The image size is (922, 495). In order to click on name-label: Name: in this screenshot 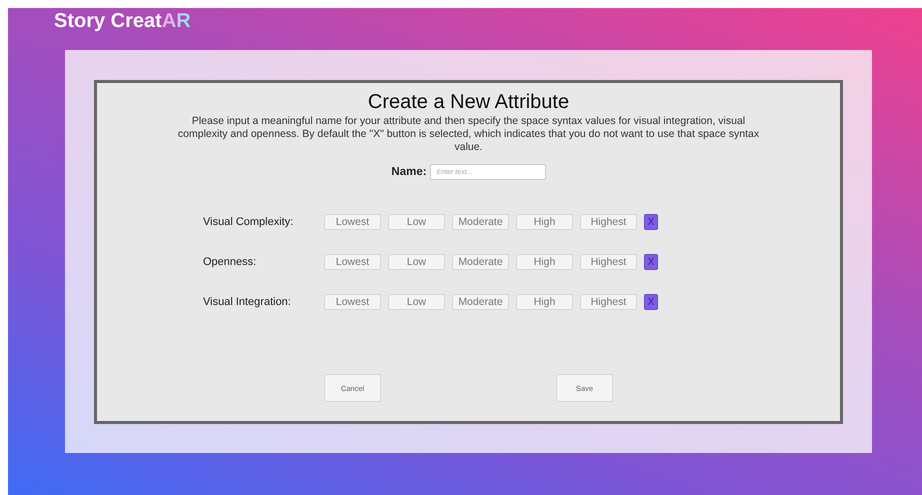, I will do `click(409, 172)`.